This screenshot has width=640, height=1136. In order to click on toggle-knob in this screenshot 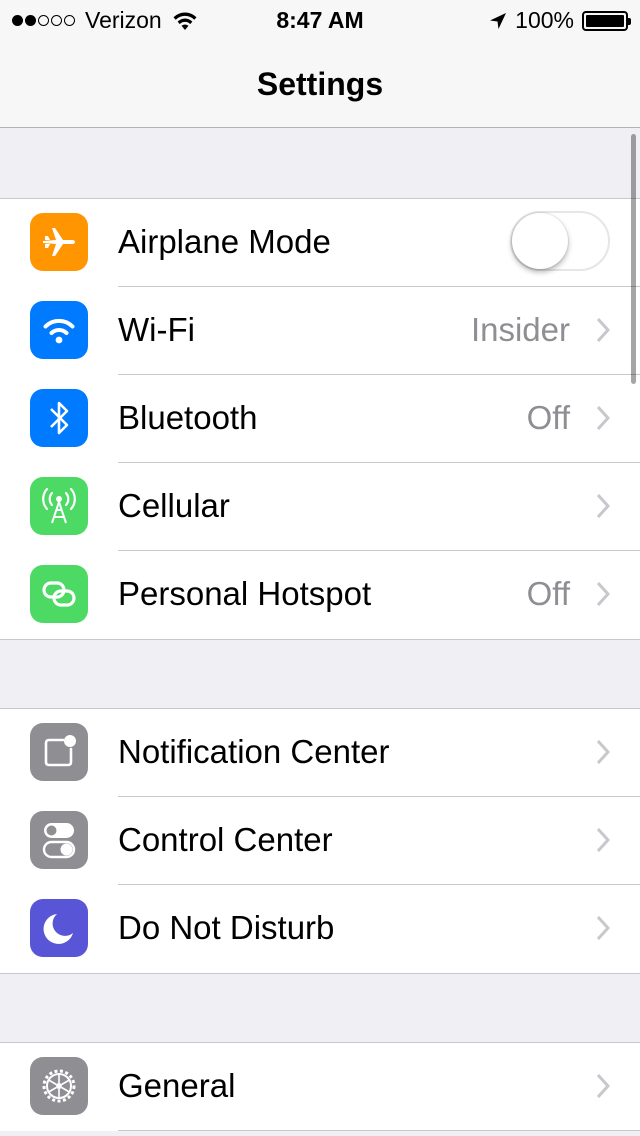, I will do `click(540, 241)`.